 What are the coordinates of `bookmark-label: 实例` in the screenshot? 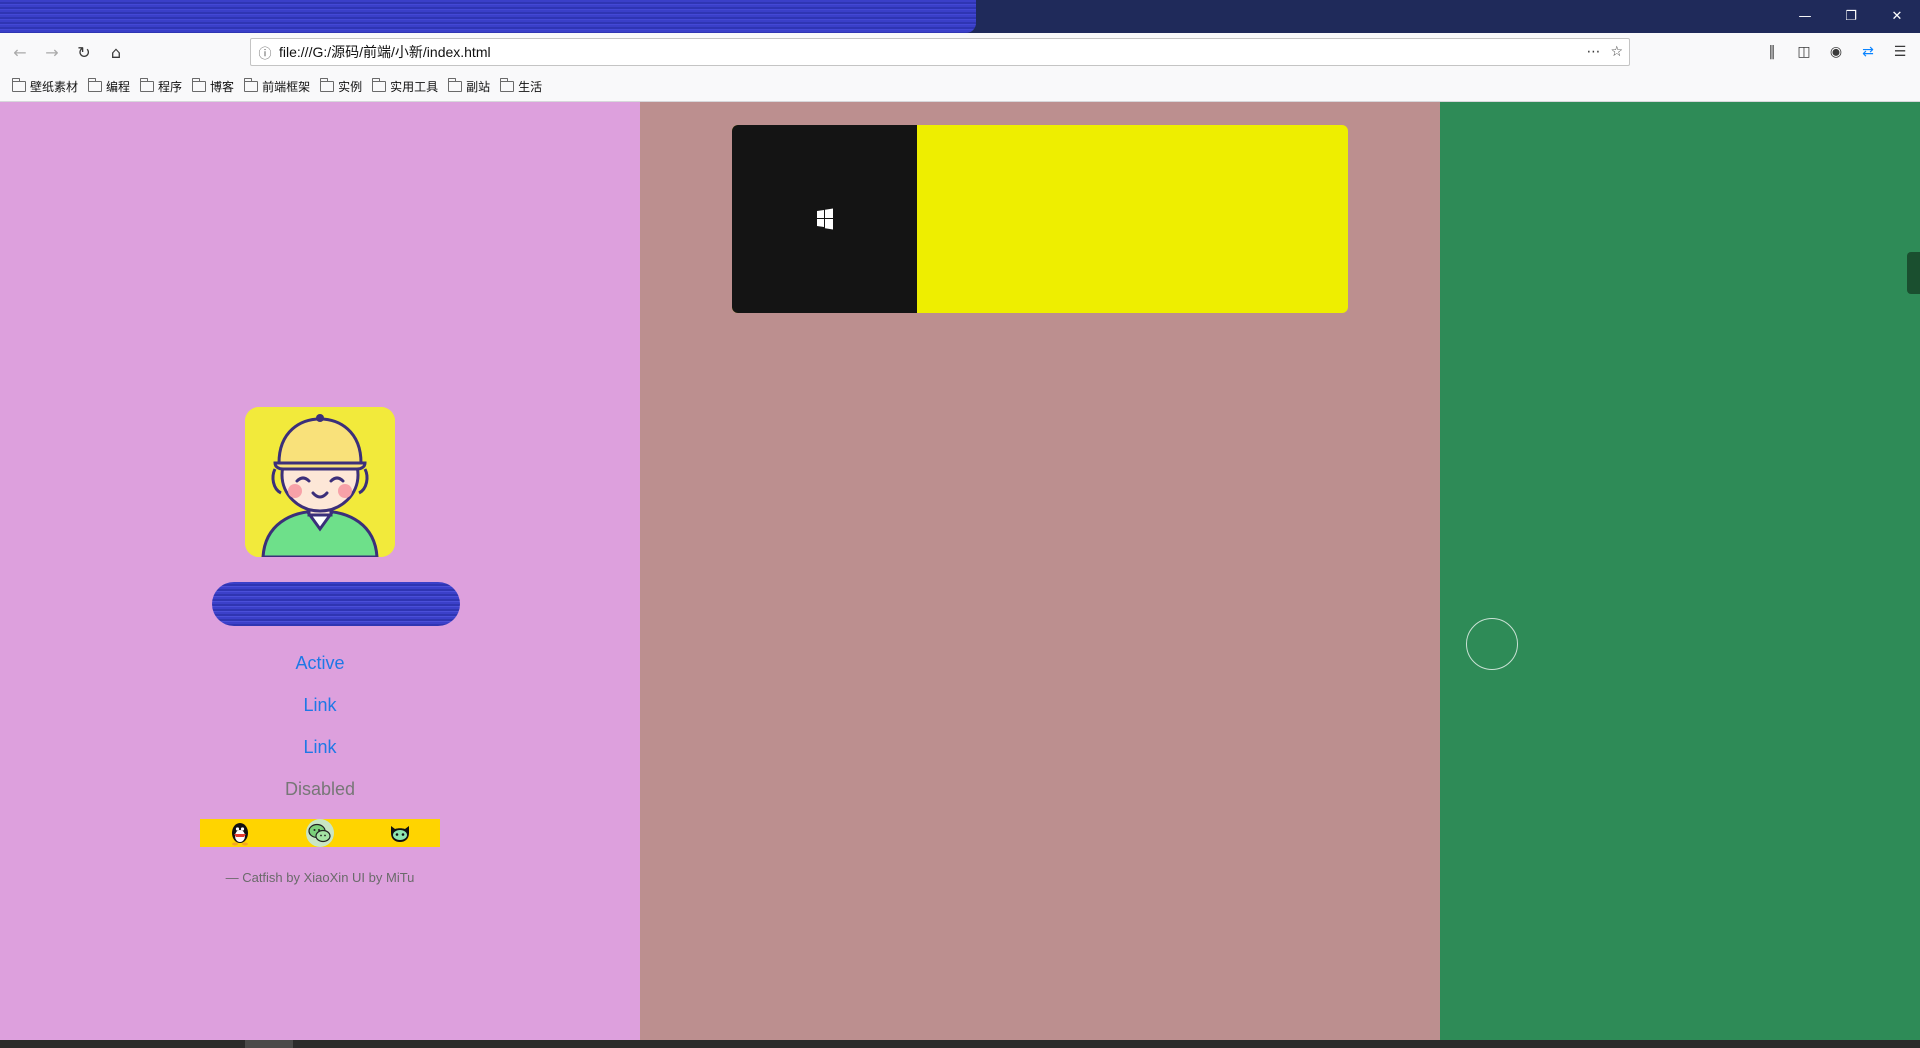 It's located at (350, 86).